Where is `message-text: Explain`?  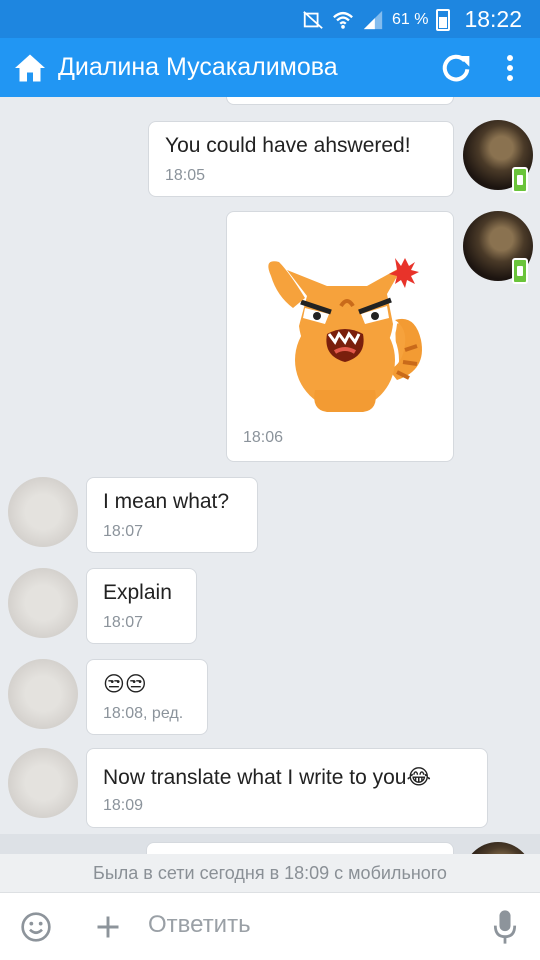 message-text: Explain is located at coordinates (137, 592).